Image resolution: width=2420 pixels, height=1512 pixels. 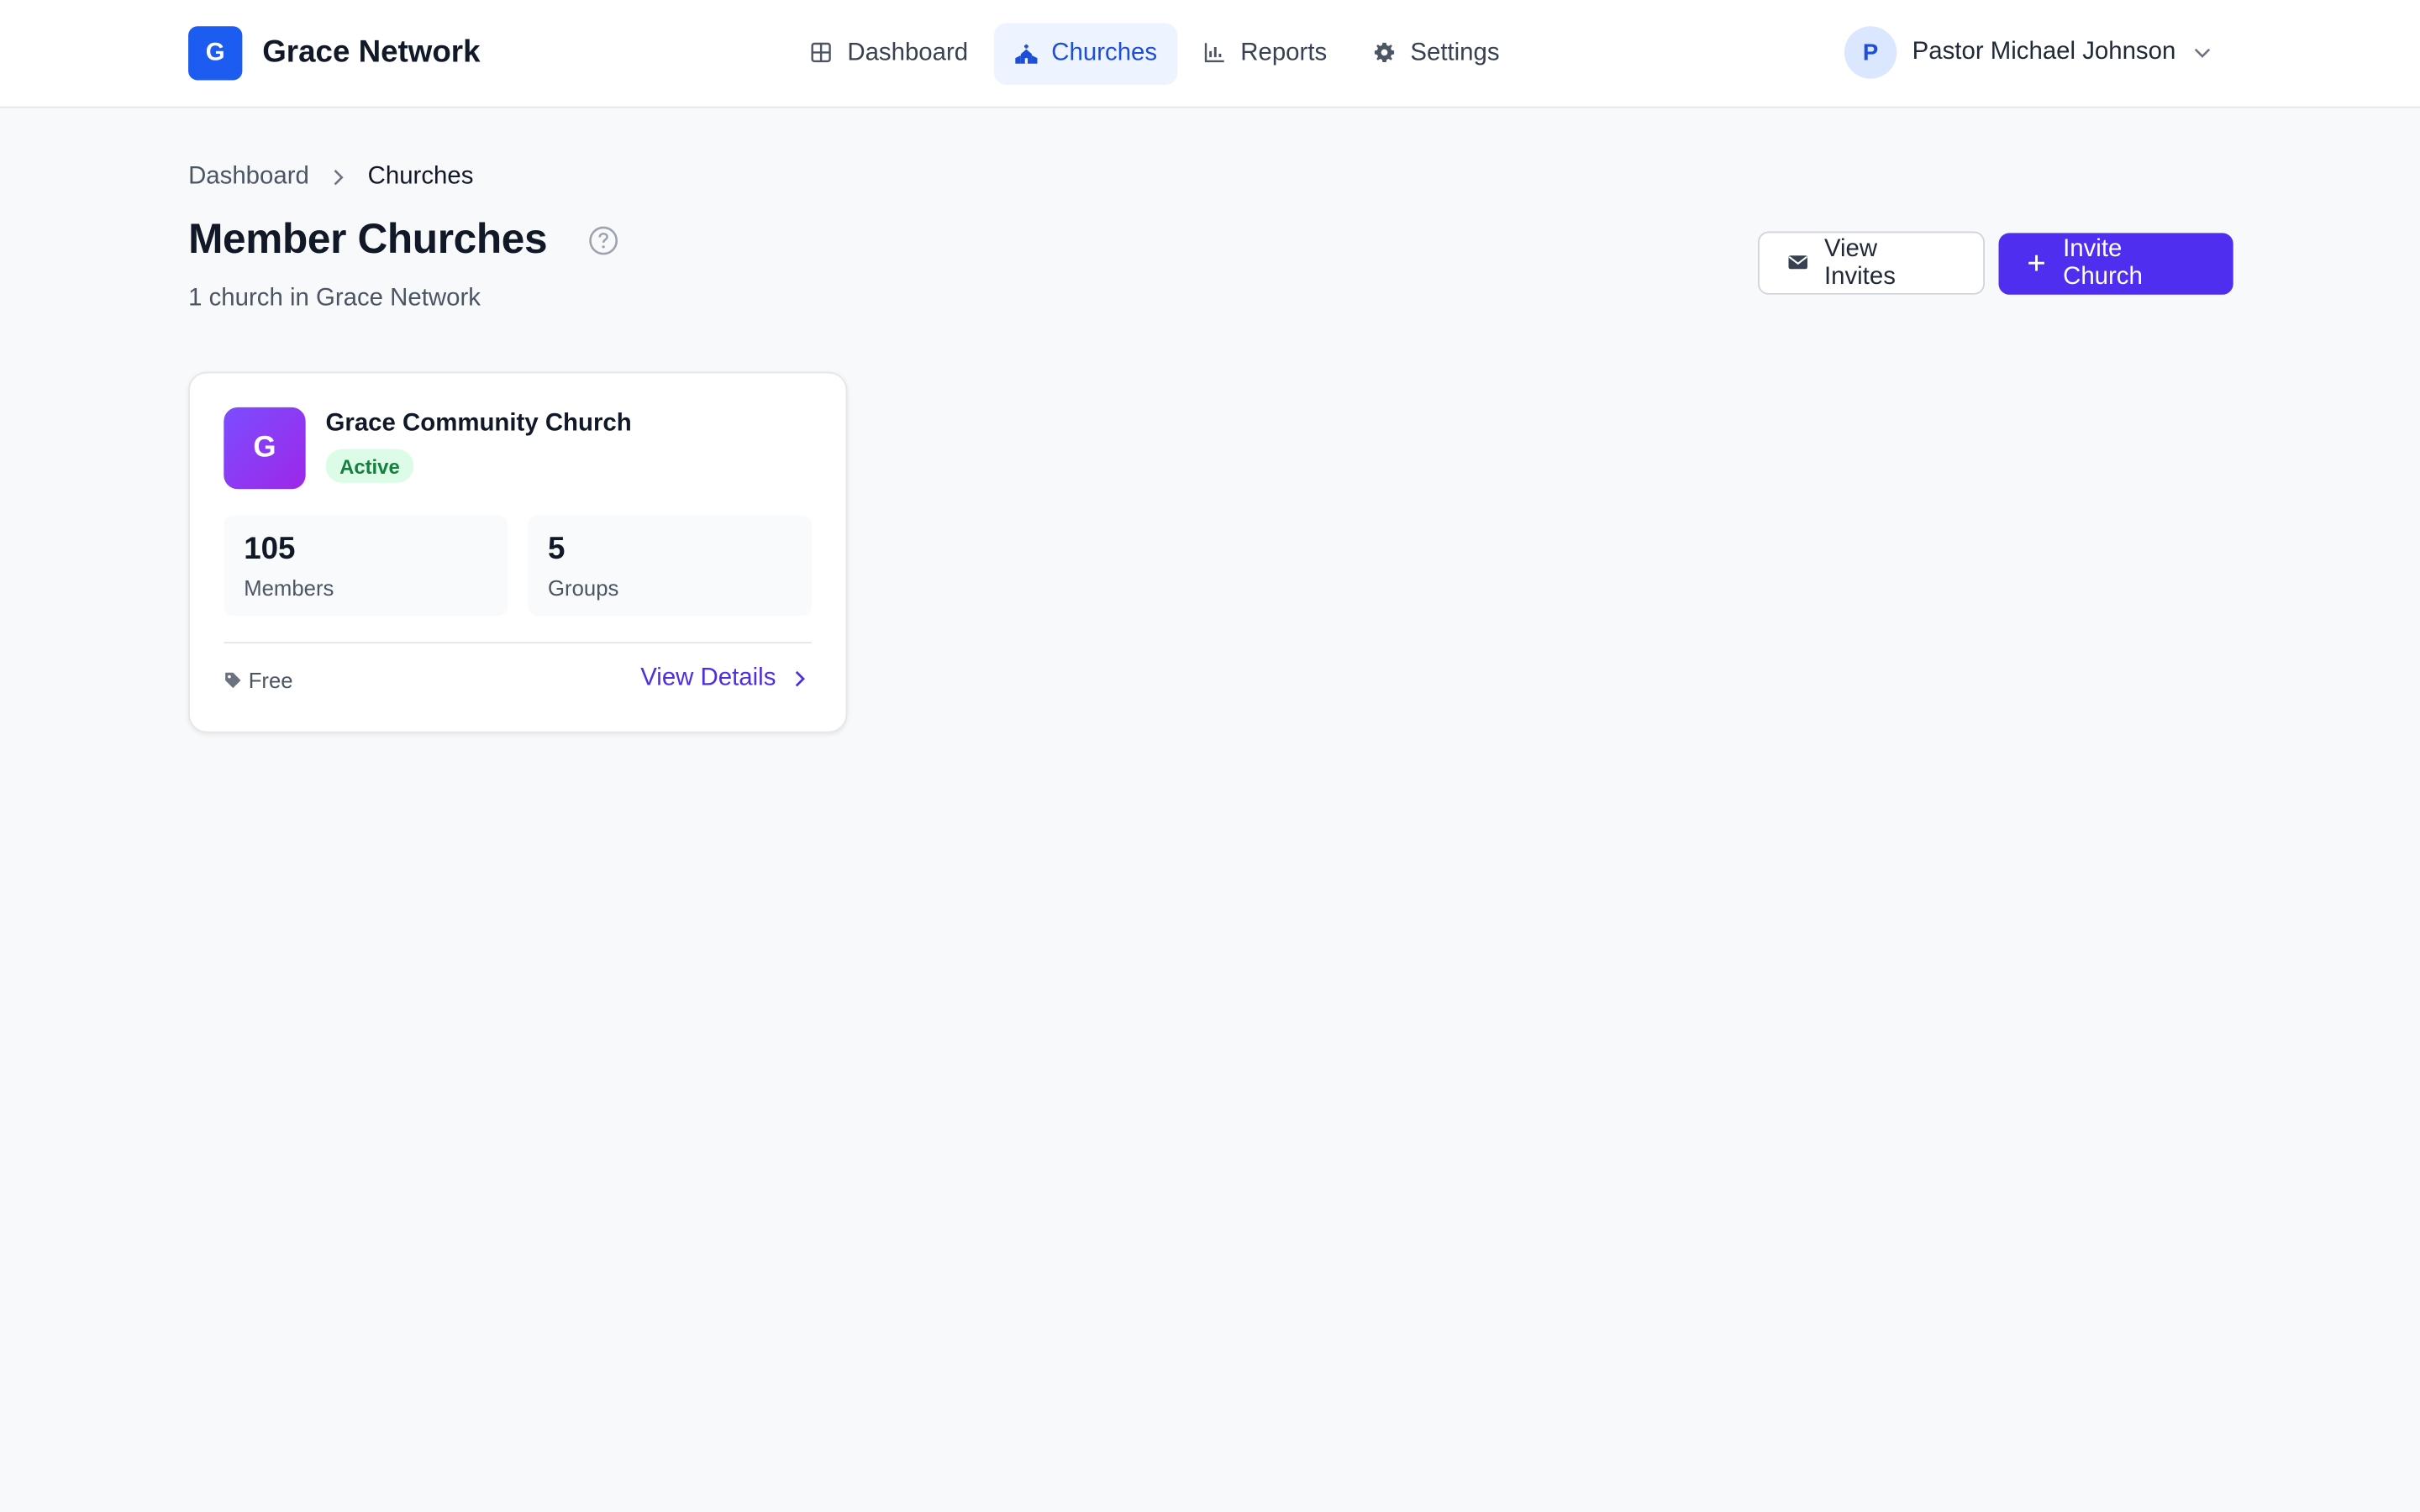 I want to click on chevron-down-icon, so click(x=2202, y=53).